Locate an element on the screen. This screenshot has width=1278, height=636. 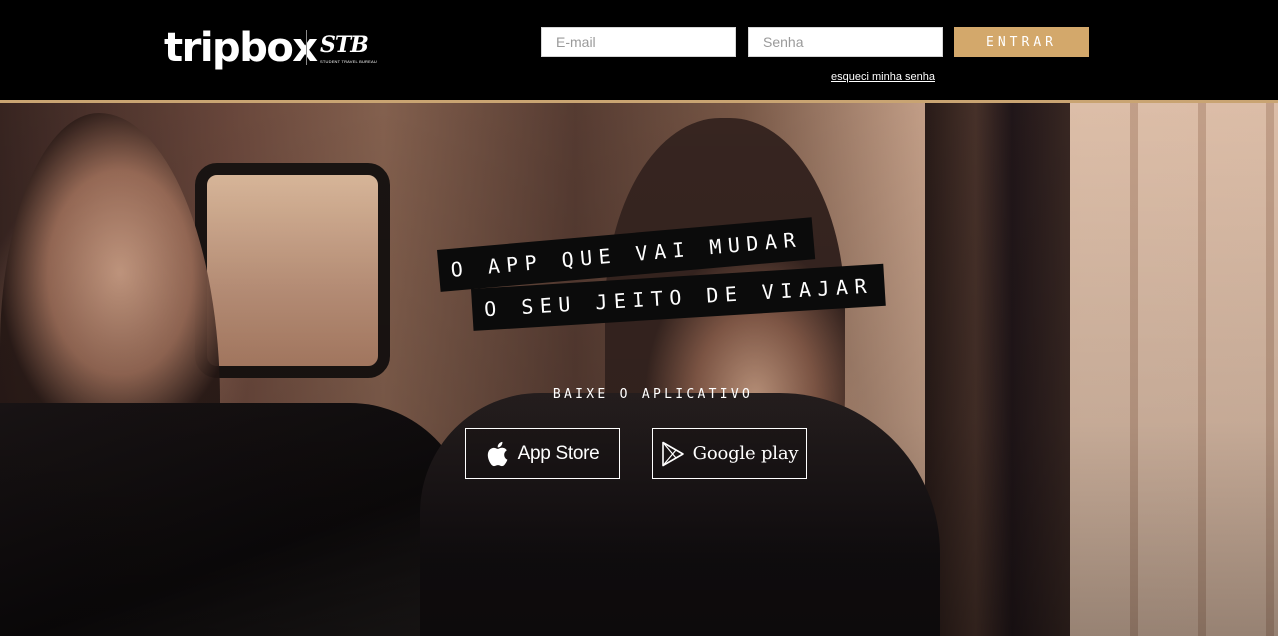
google-play-button: Google play is located at coordinates (729, 453).